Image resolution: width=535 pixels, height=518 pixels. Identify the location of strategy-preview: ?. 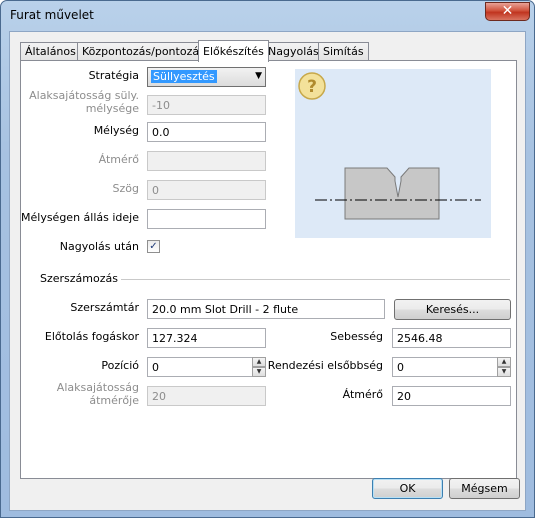
(393, 153).